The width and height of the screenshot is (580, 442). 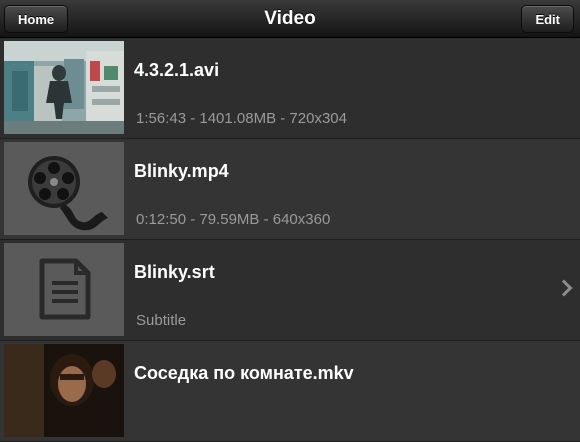 What do you see at coordinates (36, 19) in the screenshot?
I see `home-button: Home` at bounding box center [36, 19].